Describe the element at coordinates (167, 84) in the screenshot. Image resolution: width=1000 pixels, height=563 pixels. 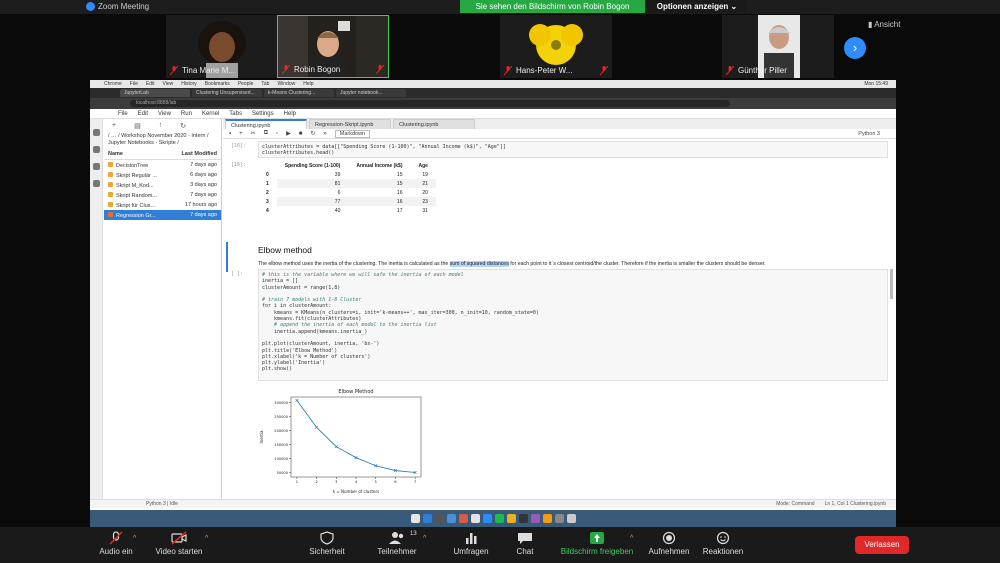
I see `menu-item: View` at that location.